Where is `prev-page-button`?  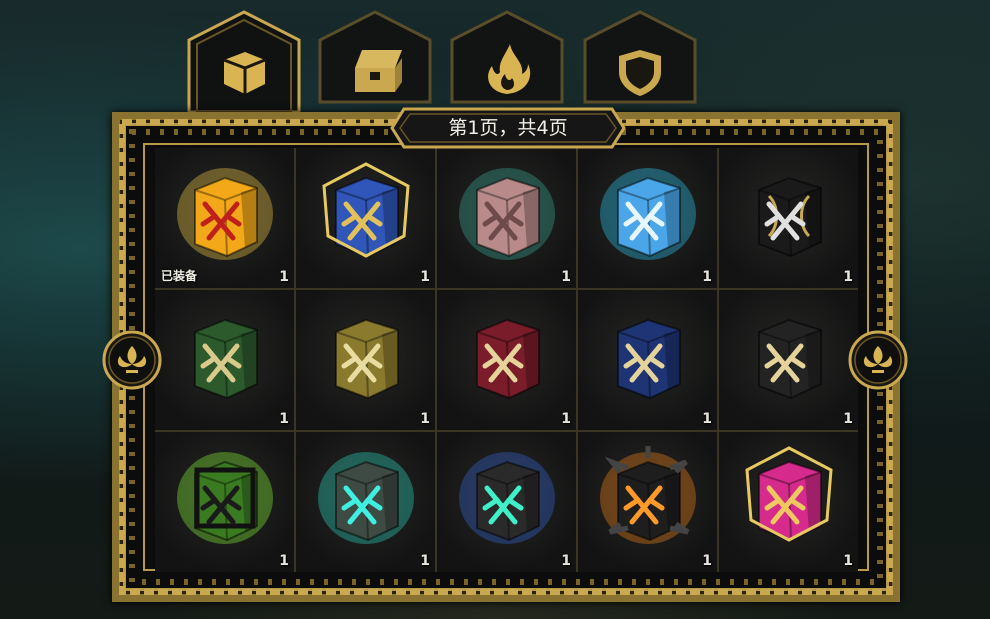
prev-page-button is located at coordinates (132, 360).